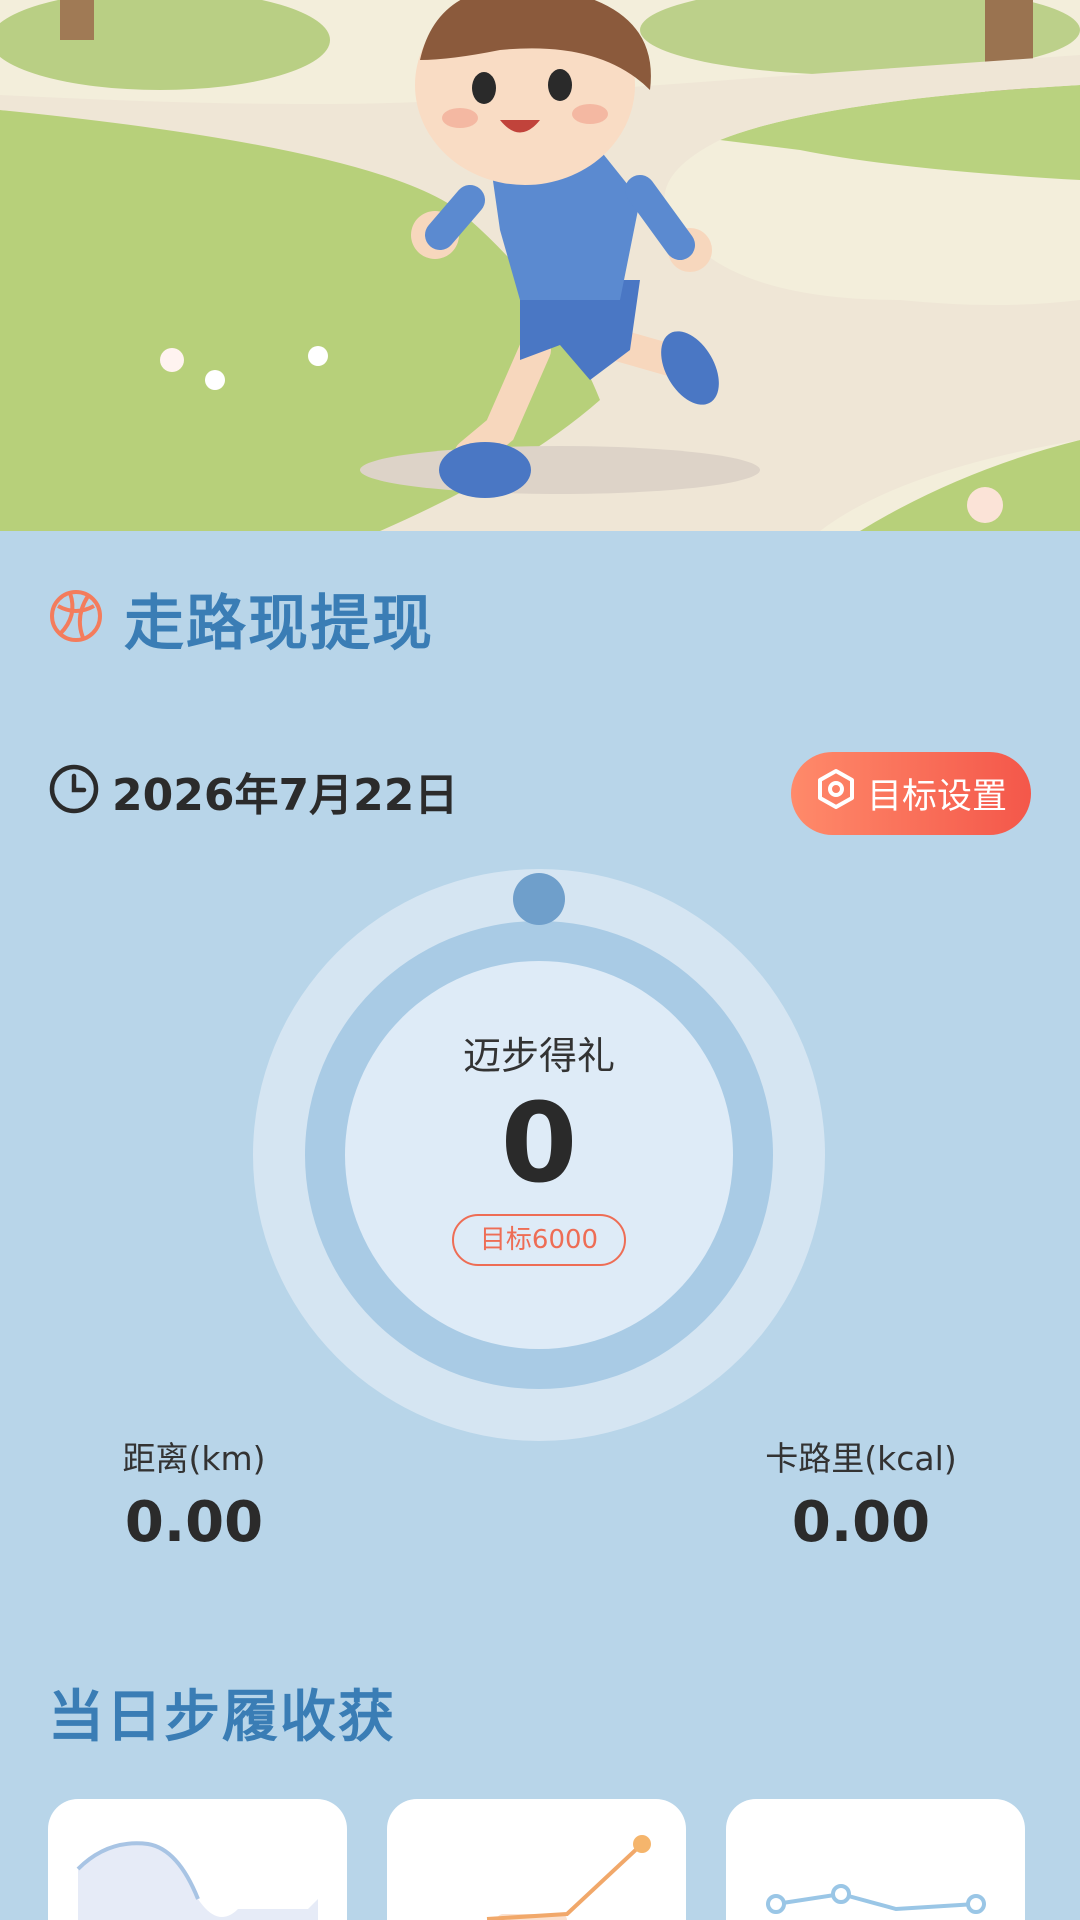  Describe the element at coordinates (538, 1056) in the screenshot. I see `ring-label: 迈步得礼` at that location.